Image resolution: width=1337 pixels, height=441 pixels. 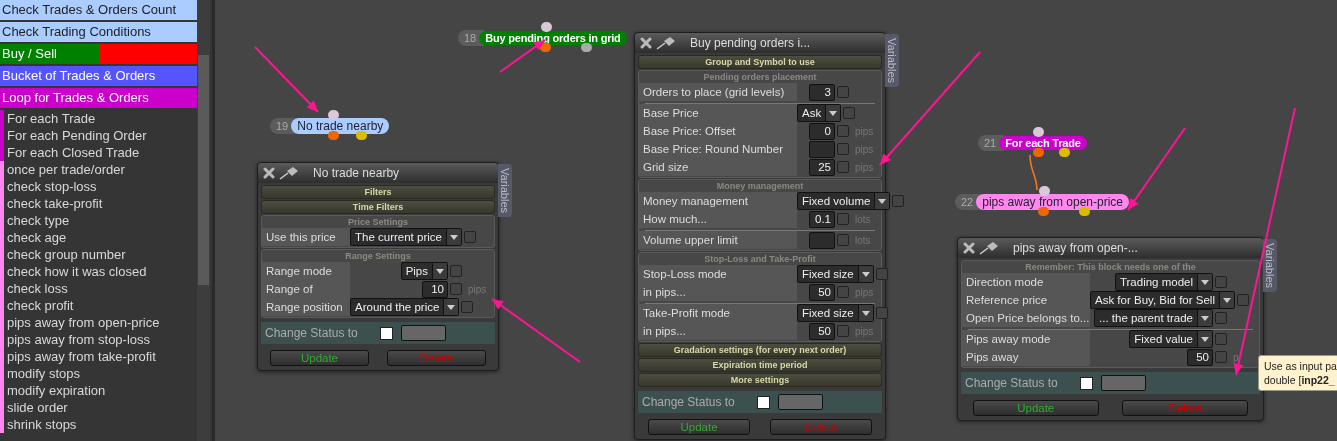 I want to click on number-field, so click(x=822, y=240).